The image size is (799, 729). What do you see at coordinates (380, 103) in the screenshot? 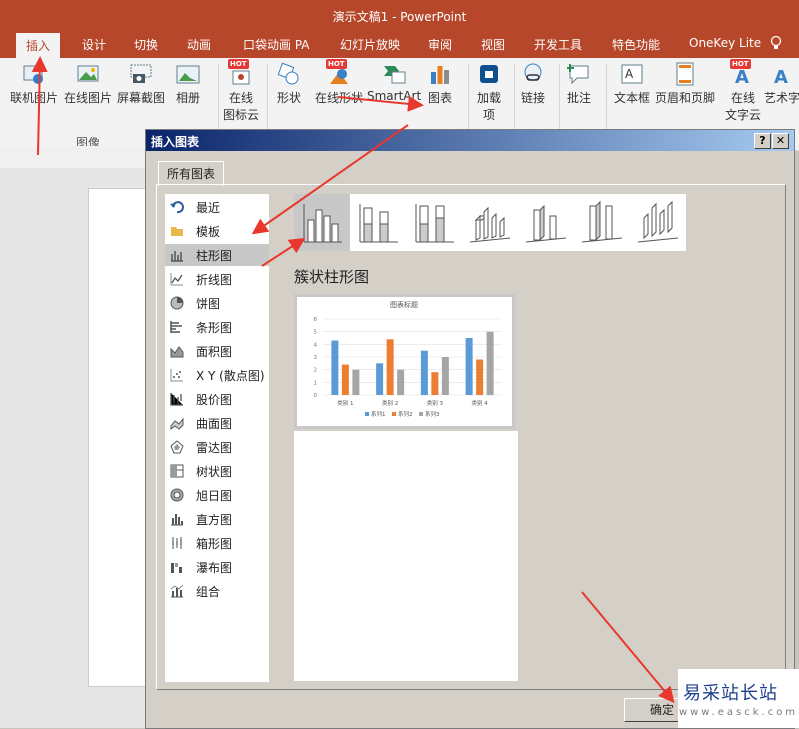
I see `arrow-to-chart-button` at bounding box center [380, 103].